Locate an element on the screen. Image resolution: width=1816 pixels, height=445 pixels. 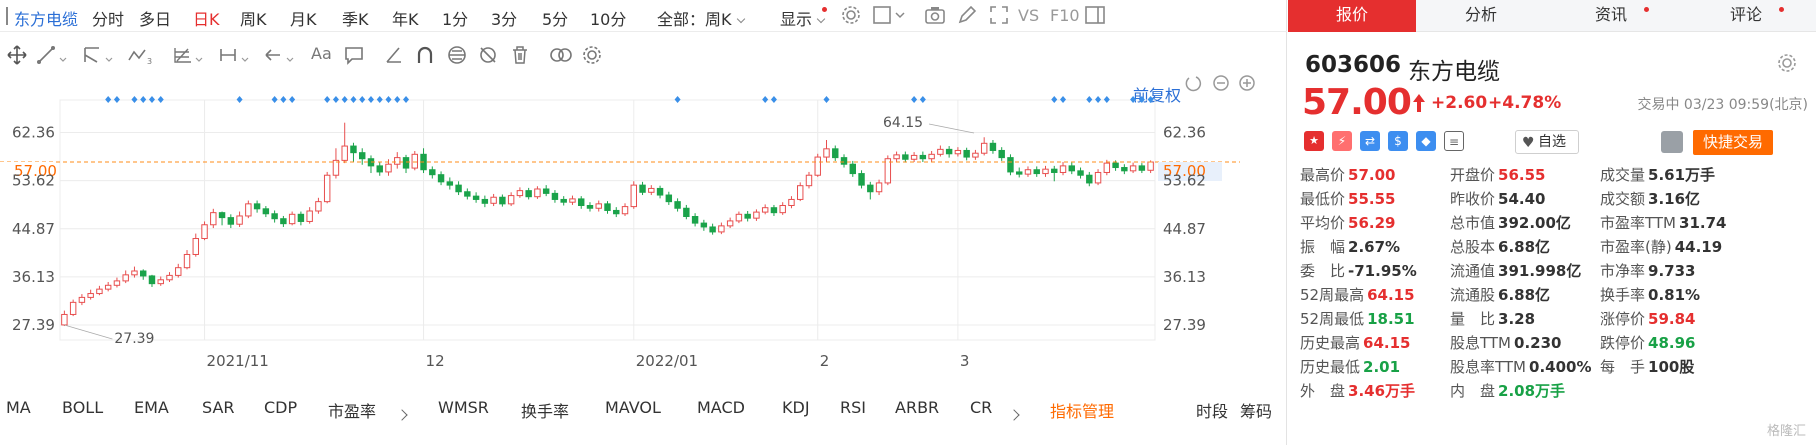
tab-news: 资讯 is located at coordinates (1611, 16).